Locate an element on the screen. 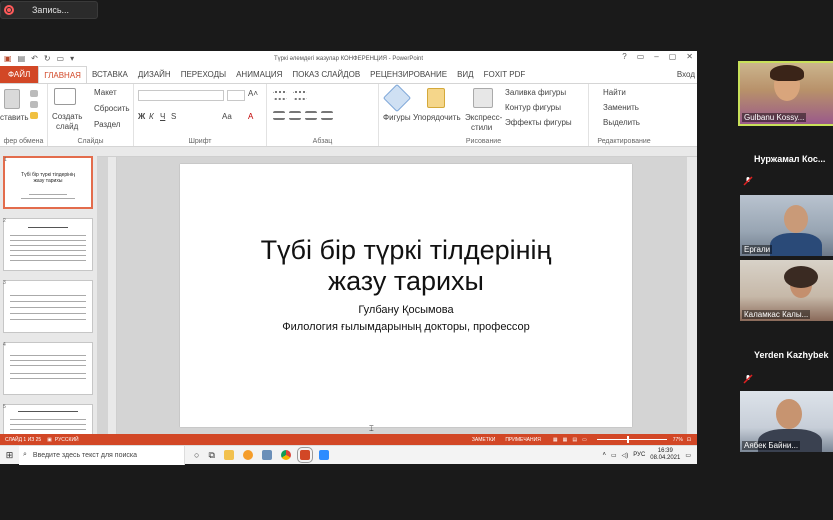  spellcheck-icon: ▣ is located at coordinates (49, 440).